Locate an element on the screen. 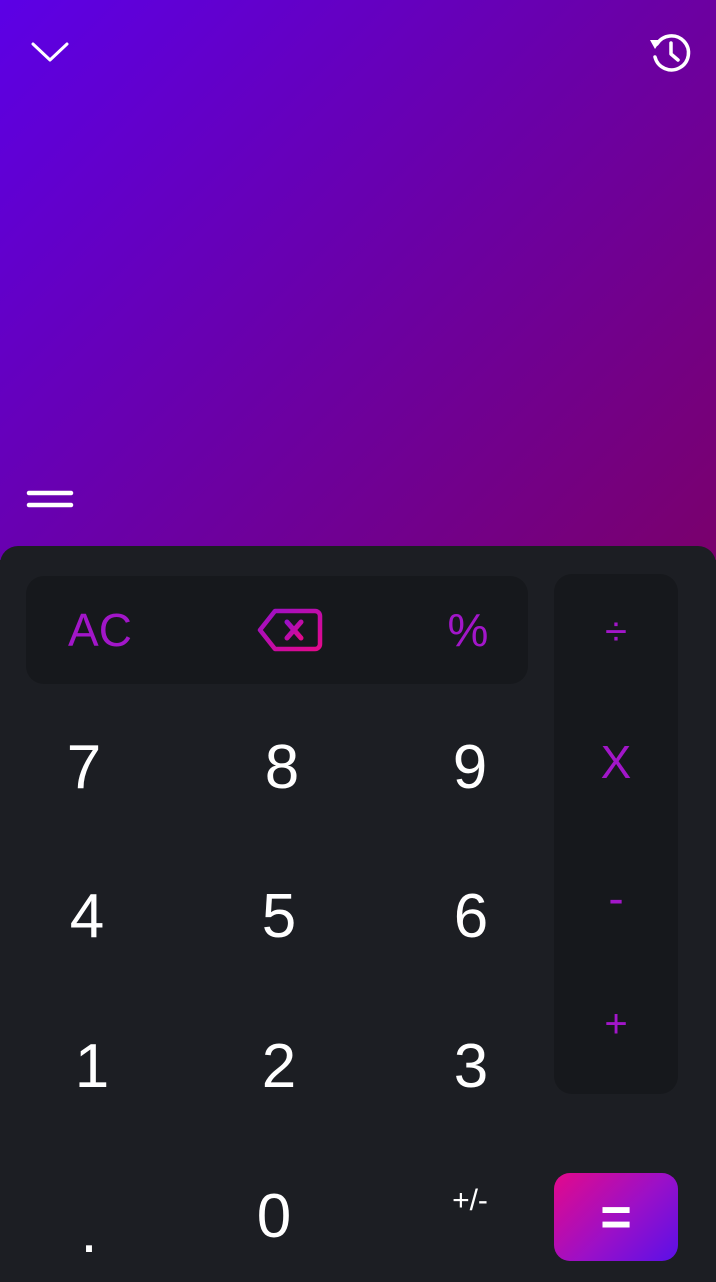 This screenshot has height=1282, width=716. digit-7-button: 7 is located at coordinates (84, 767).